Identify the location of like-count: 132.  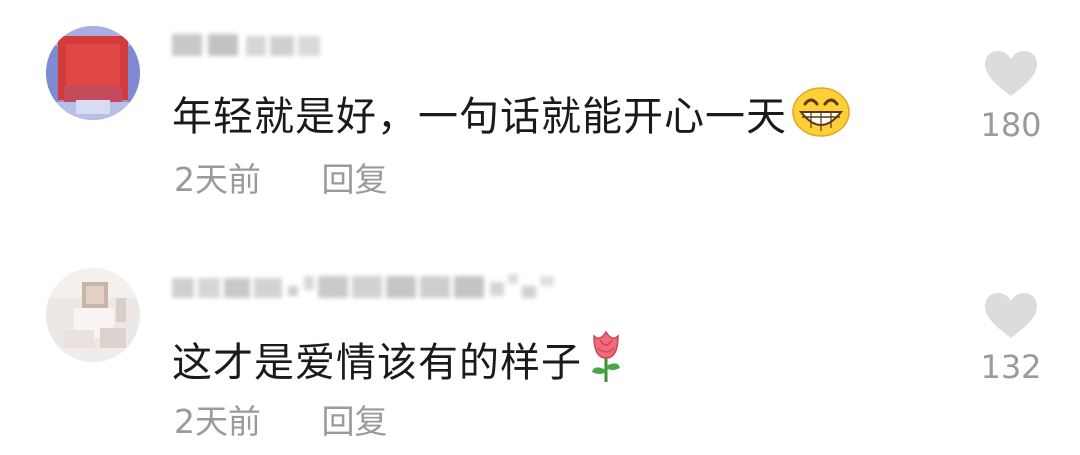
(1011, 367).